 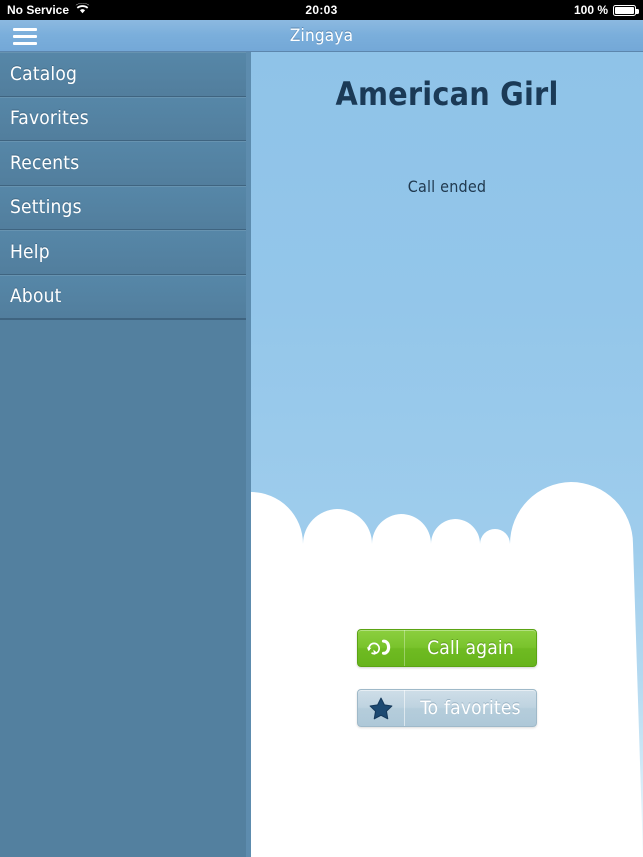 I want to click on call-again-button: Call again, so click(x=447, y=648).